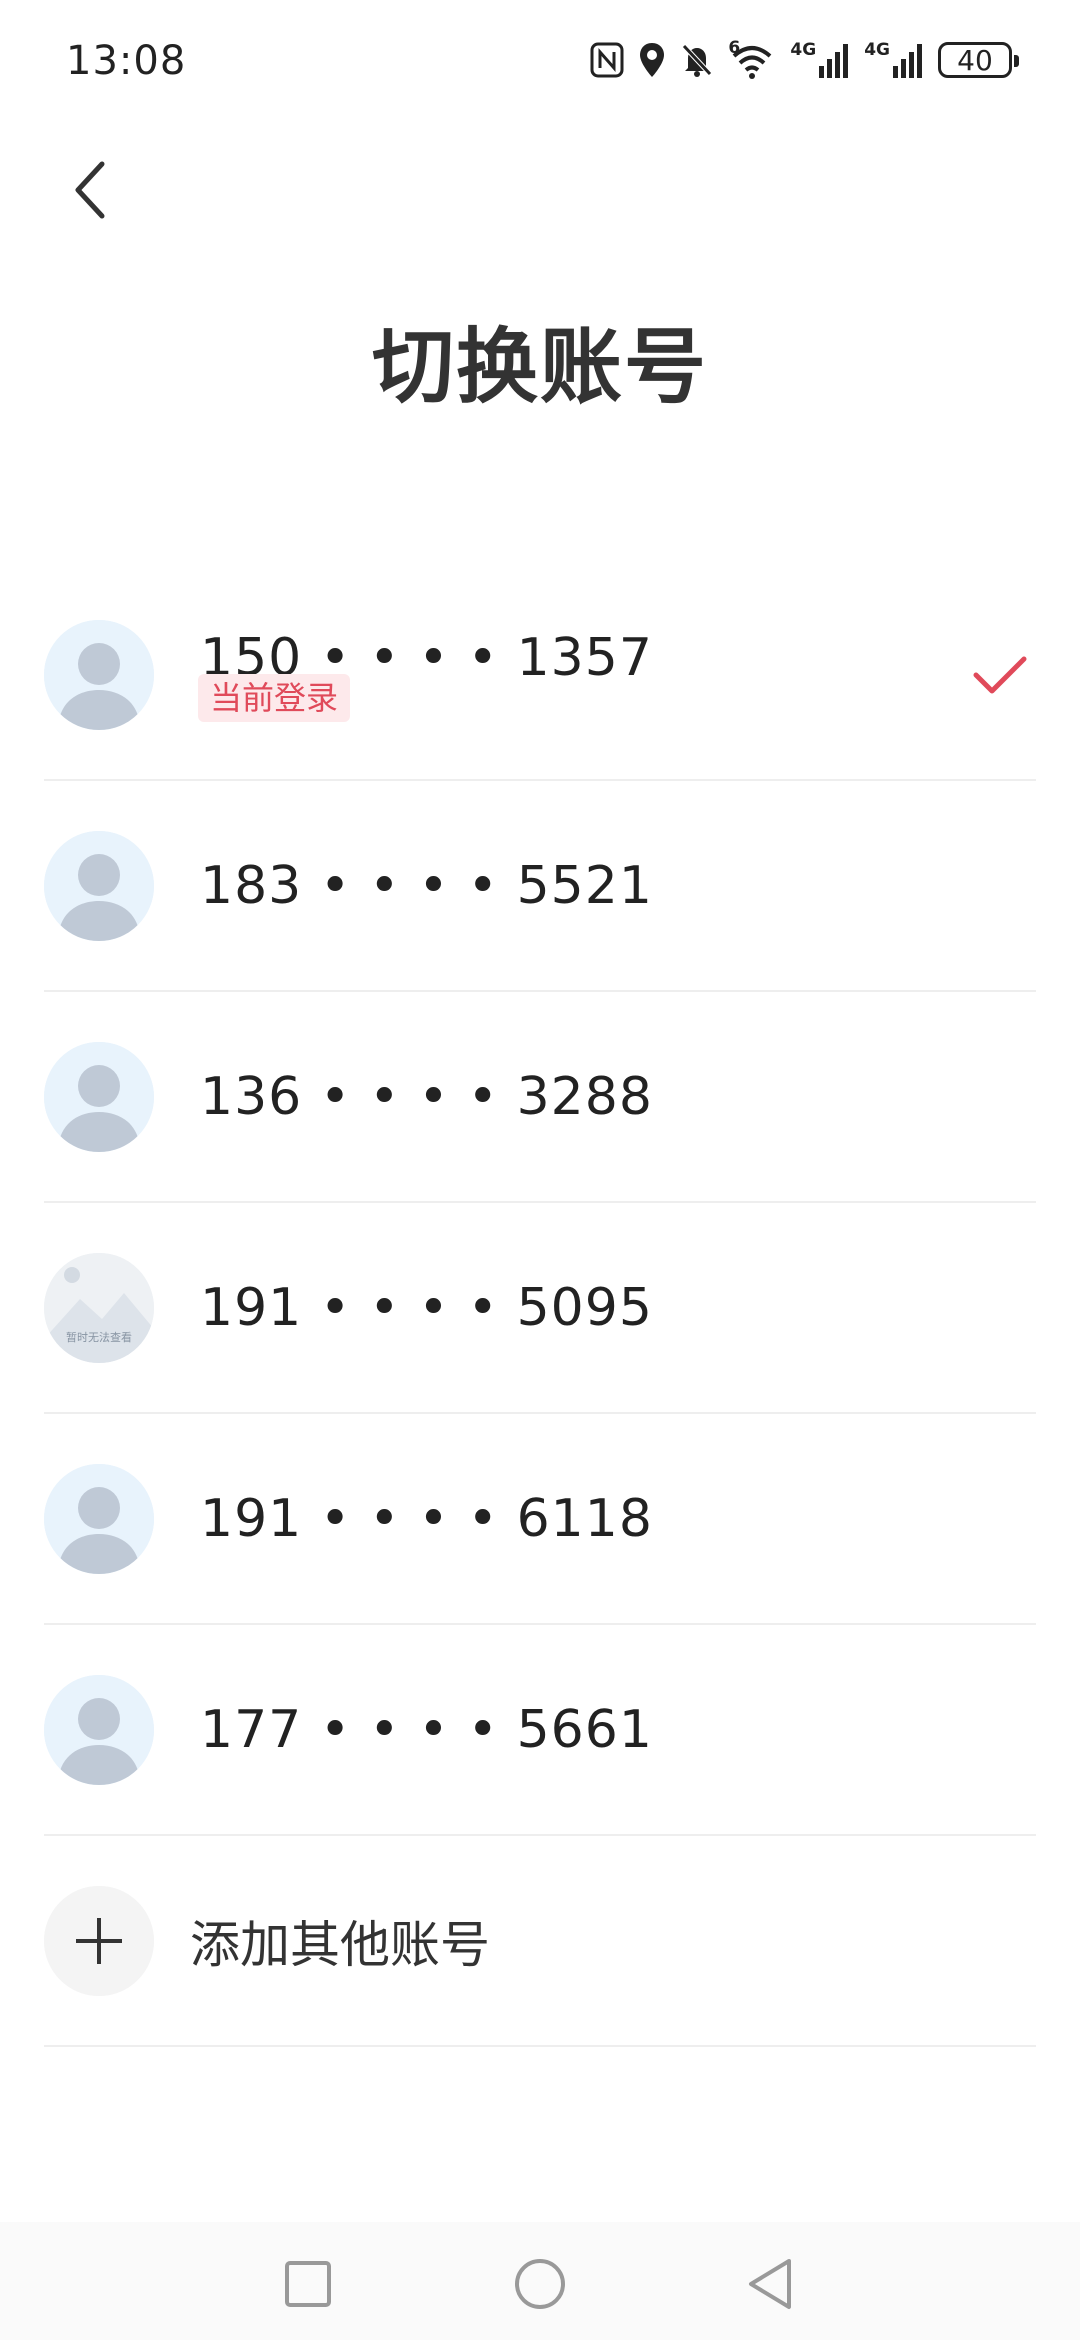  What do you see at coordinates (340, 1944) in the screenshot?
I see `add-account-label: 添加其他账号` at bounding box center [340, 1944].